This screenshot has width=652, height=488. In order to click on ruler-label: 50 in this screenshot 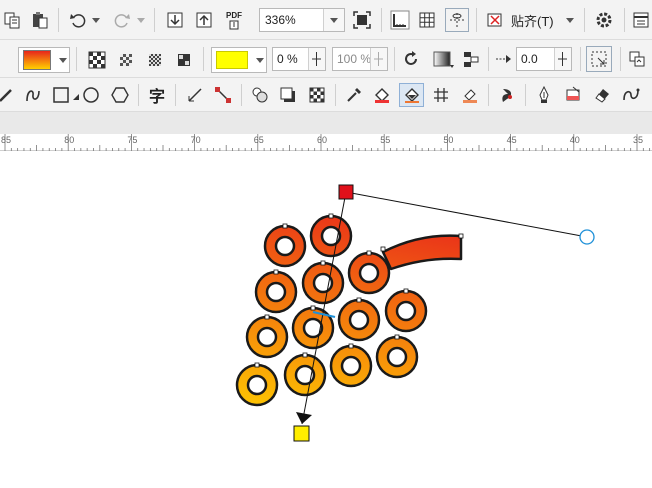, I will do `click(448, 140)`.